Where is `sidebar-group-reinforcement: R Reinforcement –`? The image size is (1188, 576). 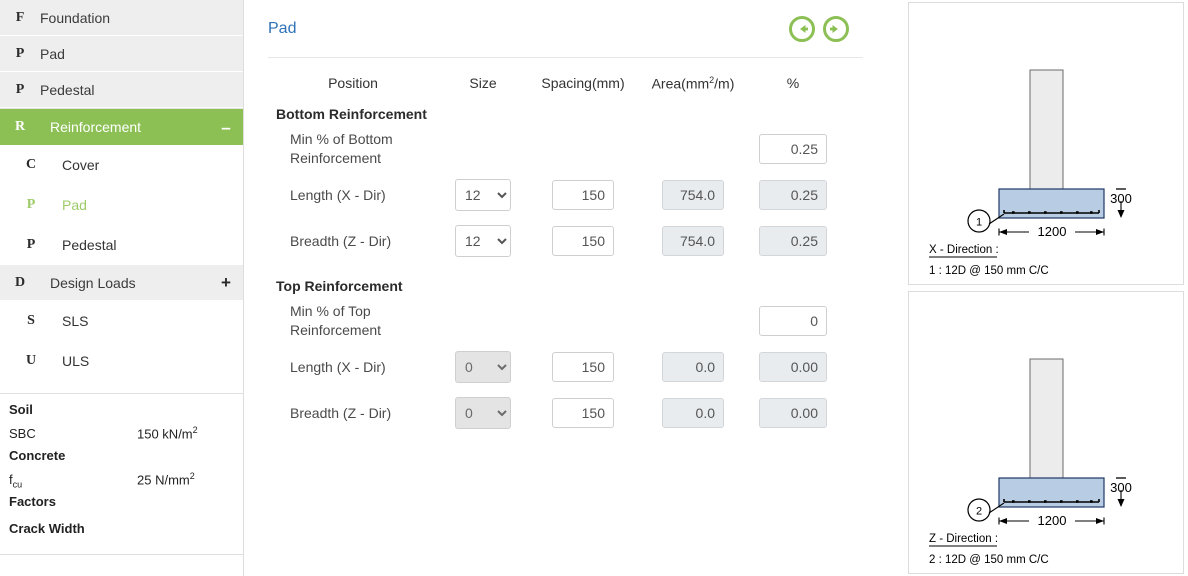
sidebar-group-reinforcement: R Reinforcement – is located at coordinates (121, 127).